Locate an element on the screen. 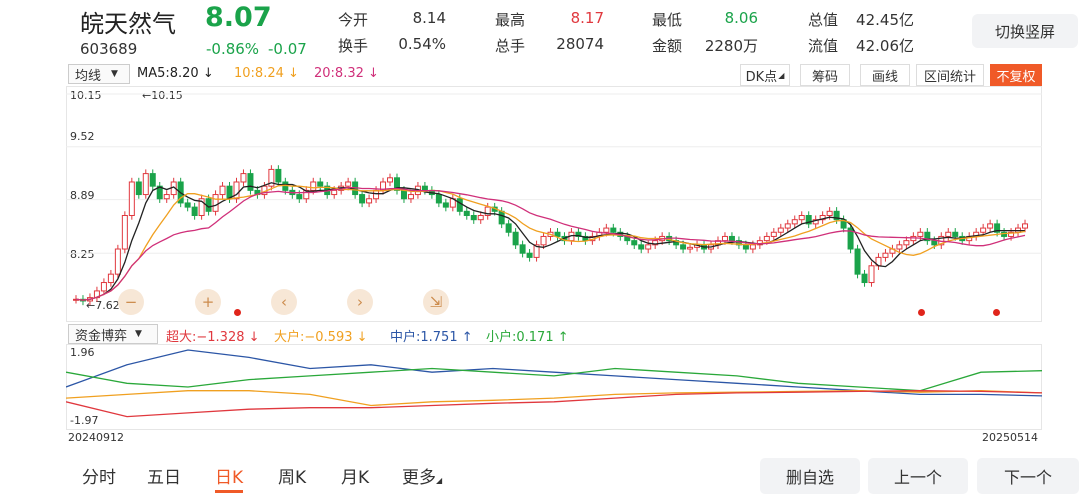 The width and height of the screenshot is (1087, 500). turnover-value: 0.54% is located at coordinates (422, 44).